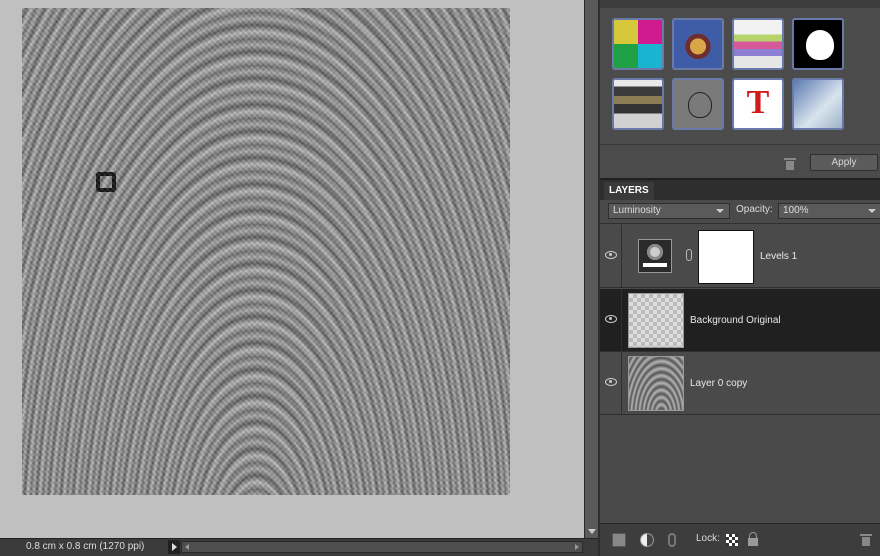  Describe the element at coordinates (592, 531) in the screenshot. I see `scroll-down-arrow-icon` at that location.